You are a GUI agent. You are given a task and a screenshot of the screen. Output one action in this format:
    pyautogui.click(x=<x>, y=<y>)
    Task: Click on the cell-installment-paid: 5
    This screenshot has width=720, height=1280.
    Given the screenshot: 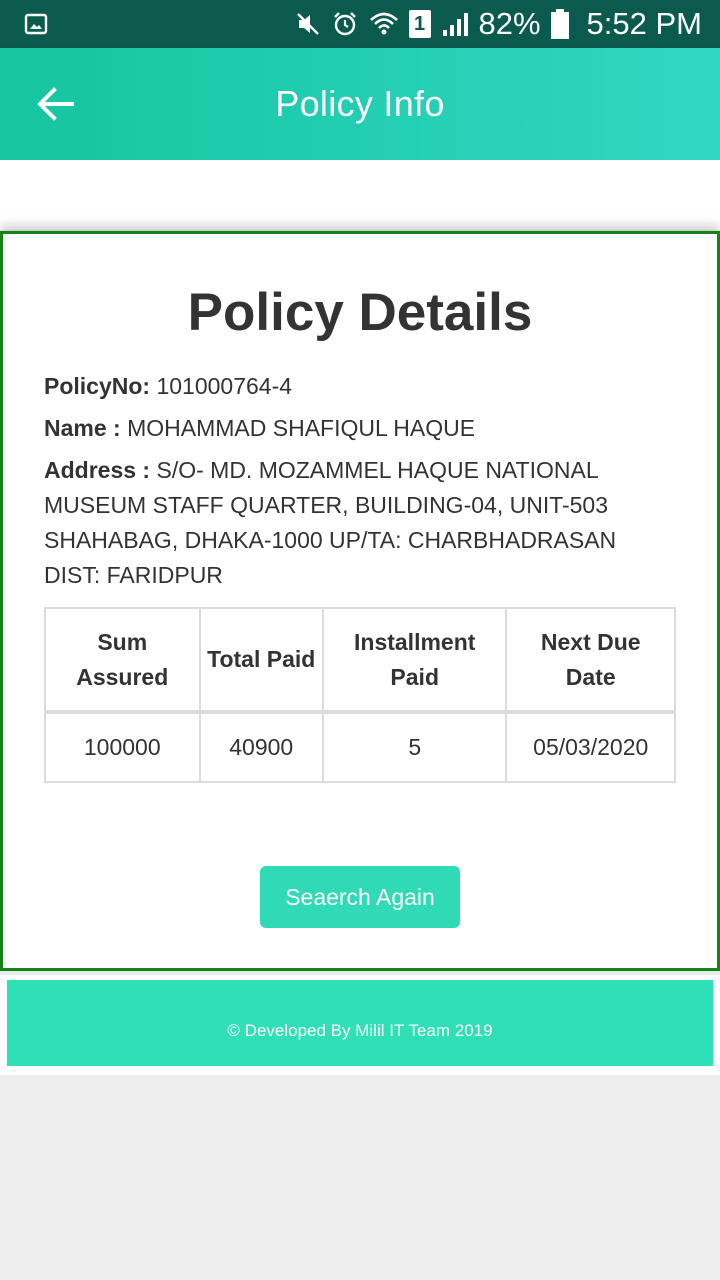 What is the action you would take?
    pyautogui.click(x=414, y=747)
    